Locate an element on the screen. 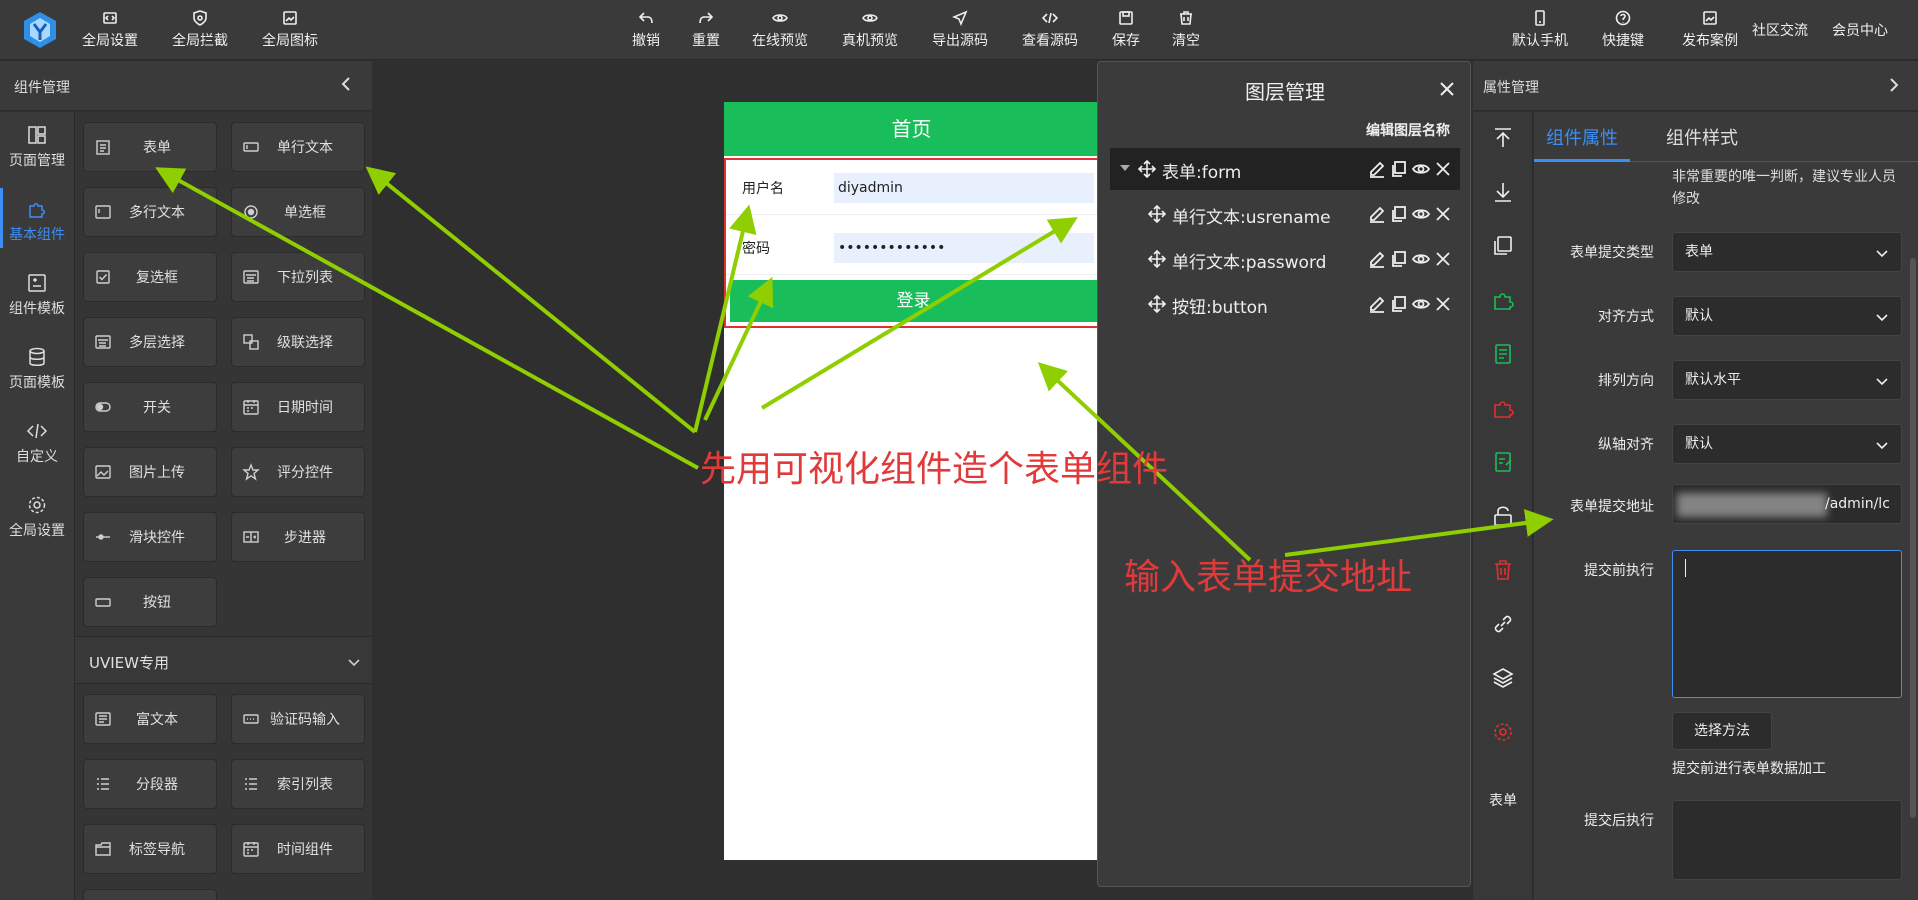 This screenshot has height=900, width=1918. password-row: 密码 ••••••••••••• is located at coordinates (911, 247).